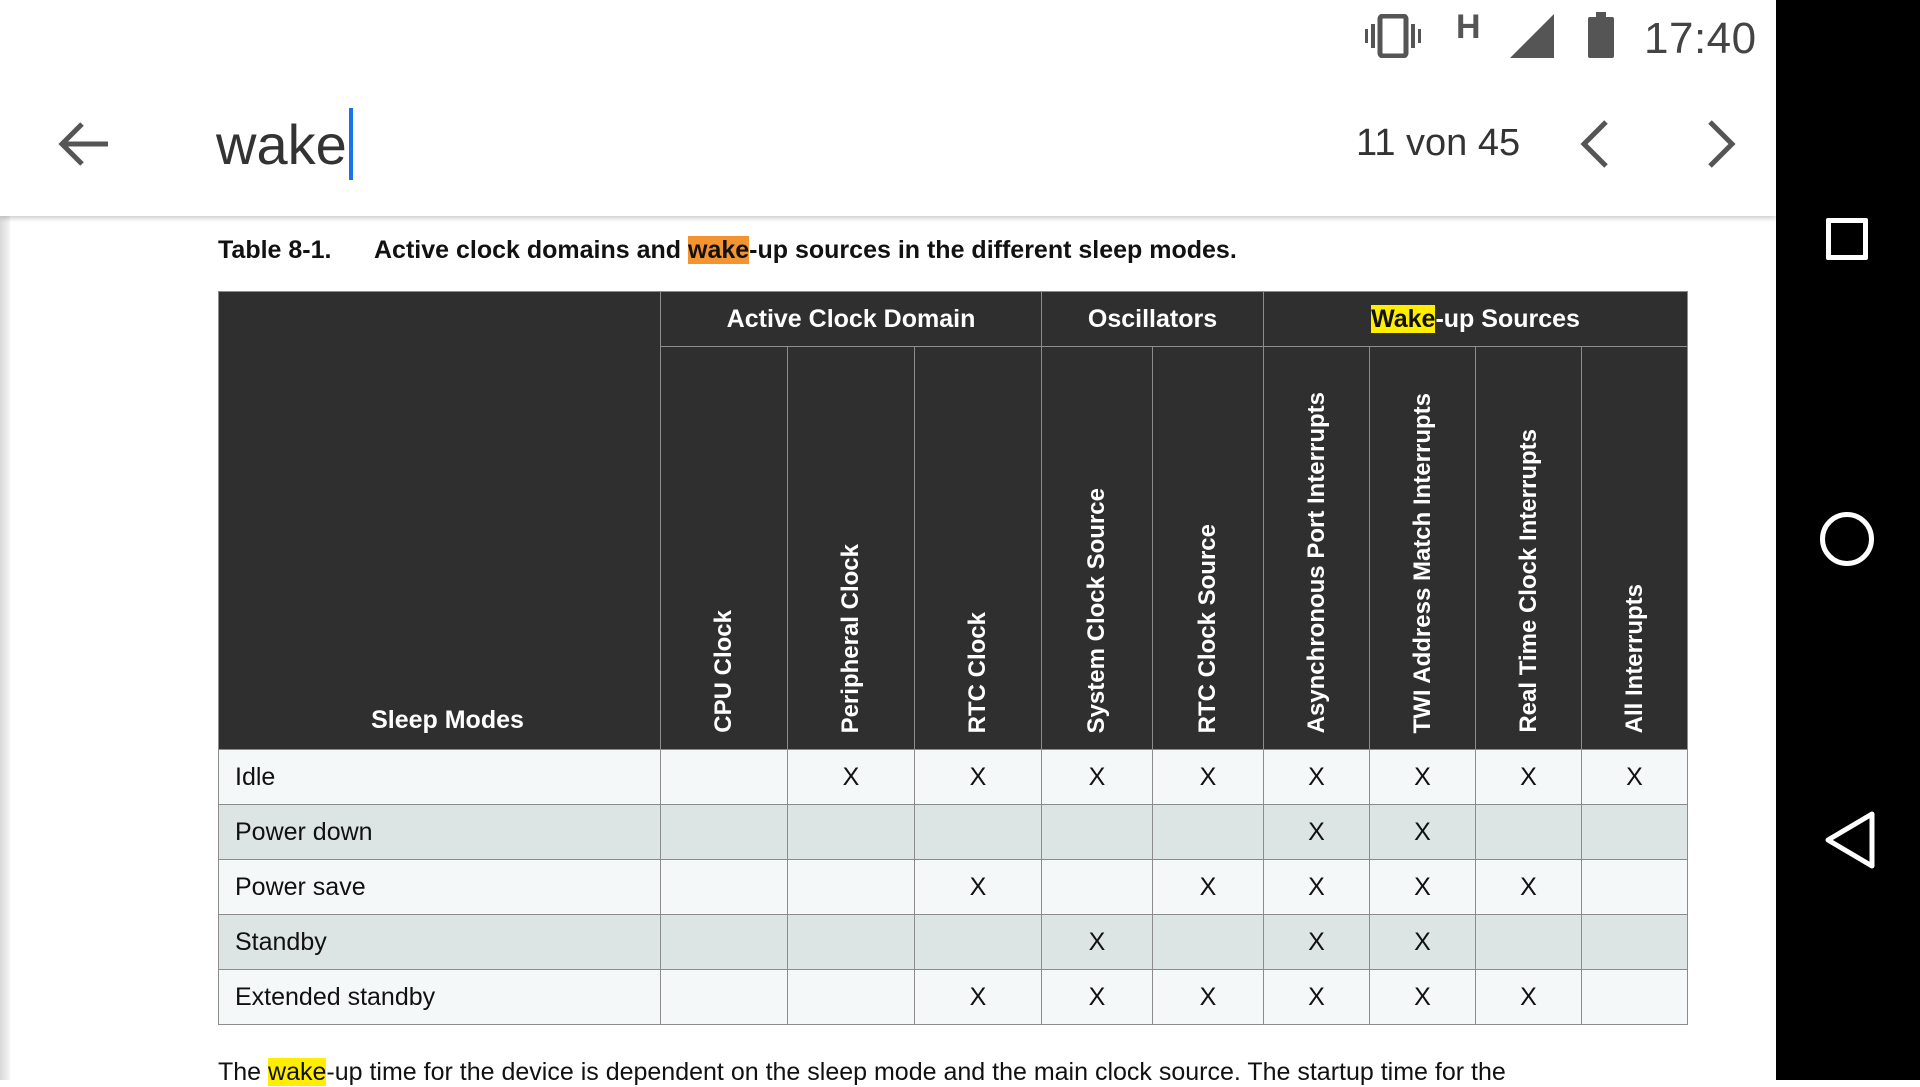 The image size is (1920, 1087). What do you see at coordinates (1700, 38) in the screenshot?
I see `status-time: 17:40` at bounding box center [1700, 38].